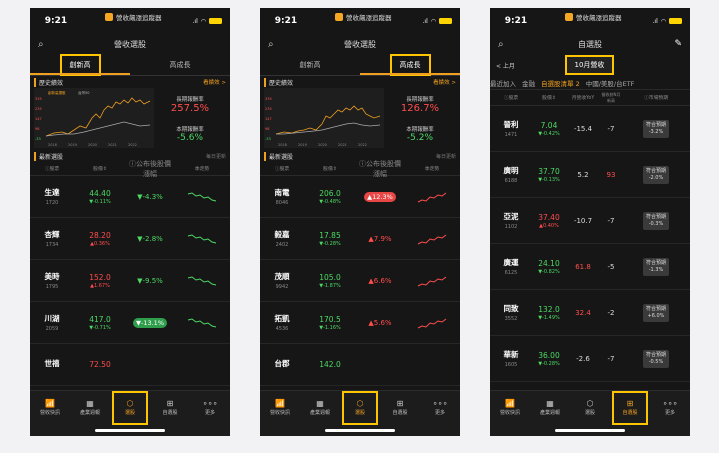 This screenshot has width=719, height=453. Describe the element at coordinates (560, 83) in the screenshot. I see `chip-watchlist-2: 自選股清單 2` at that location.